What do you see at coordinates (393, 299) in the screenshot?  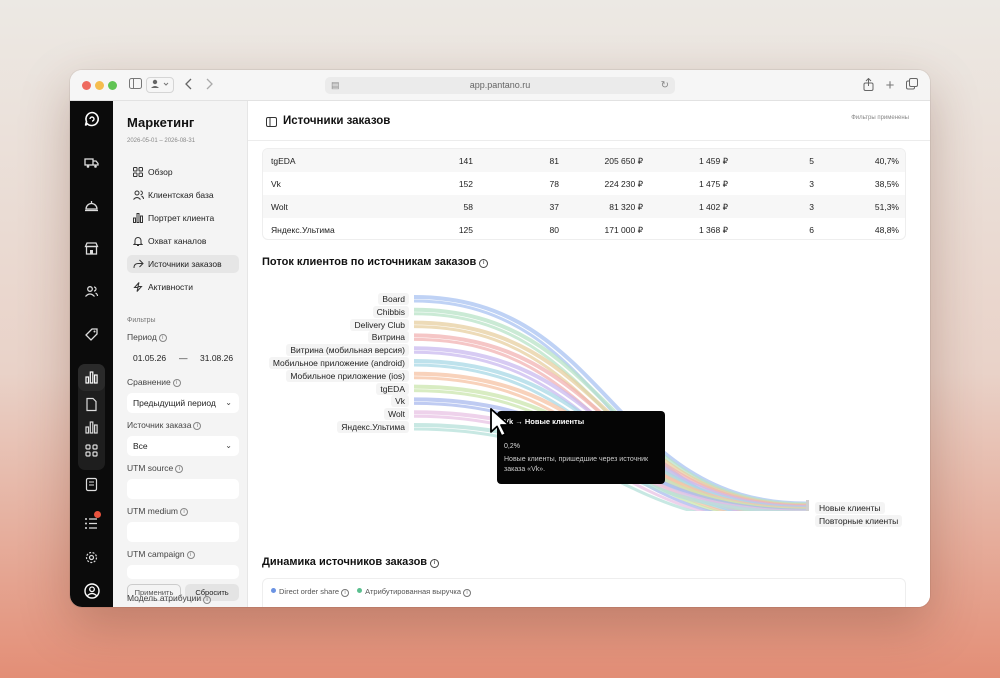 I see `sankey-source-label: Board` at bounding box center [393, 299].